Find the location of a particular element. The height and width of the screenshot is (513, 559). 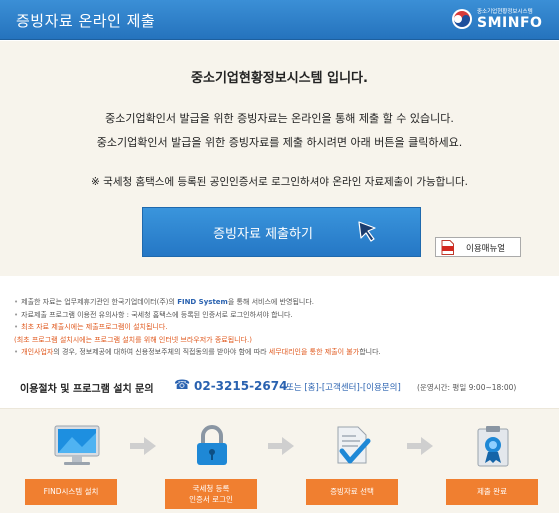

clipboard-badge-icon is located at coordinates (493, 446).